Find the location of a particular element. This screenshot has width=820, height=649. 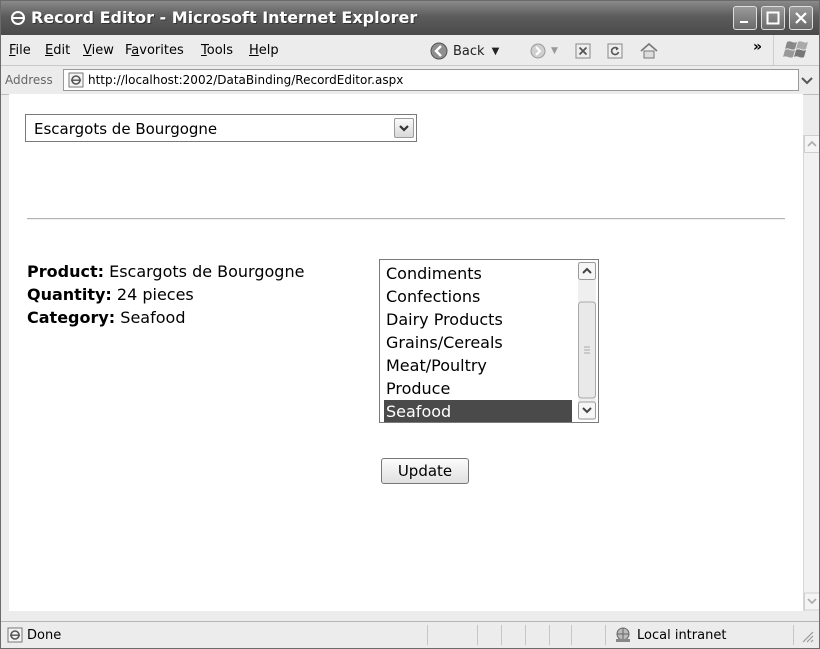

forward-button: ▼ is located at coordinates (543, 51).